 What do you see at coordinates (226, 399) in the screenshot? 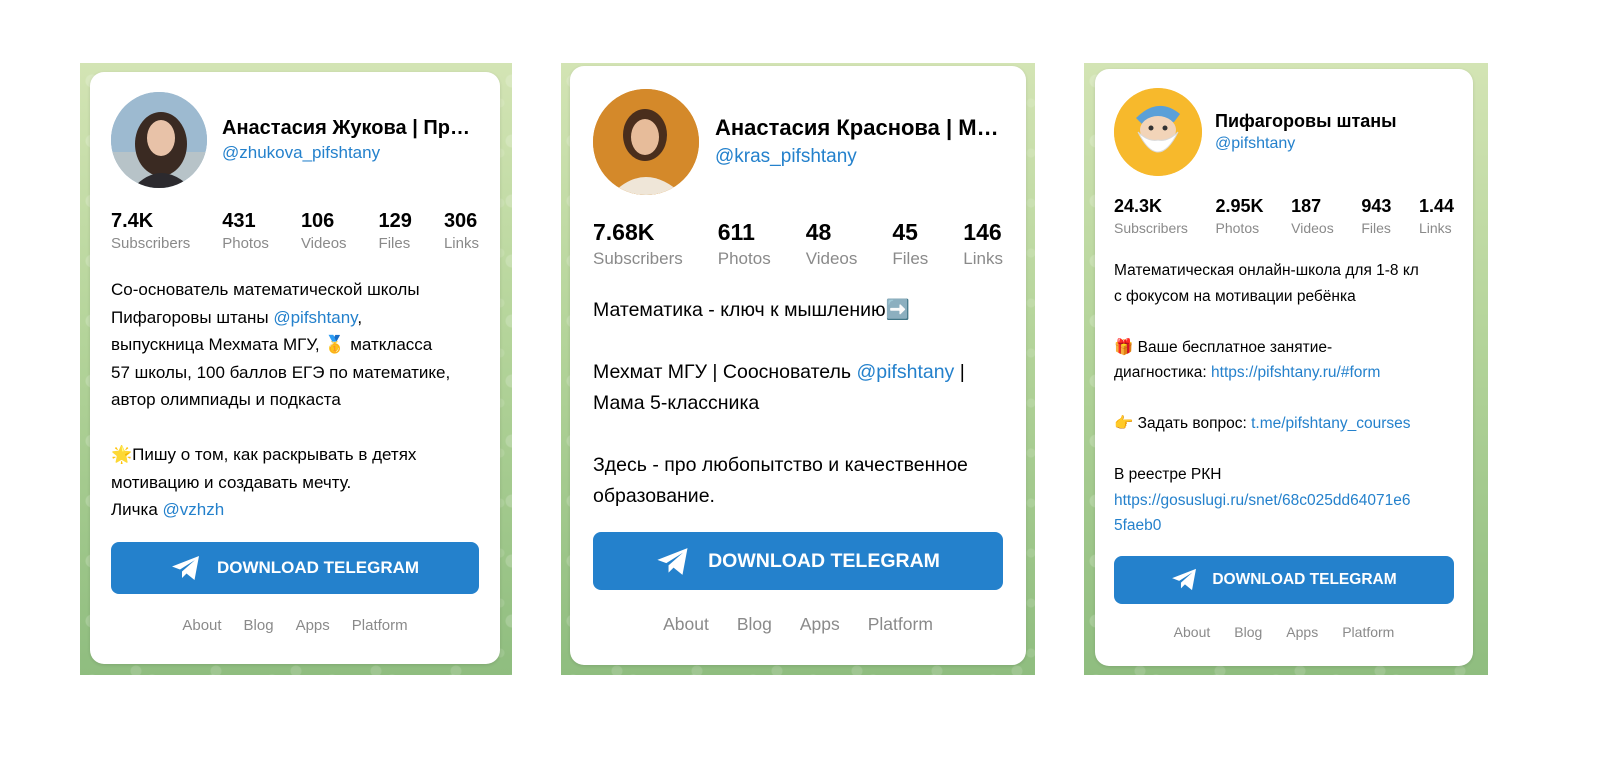
I see `description-line: автор олимпиады и подкаста` at bounding box center [226, 399].